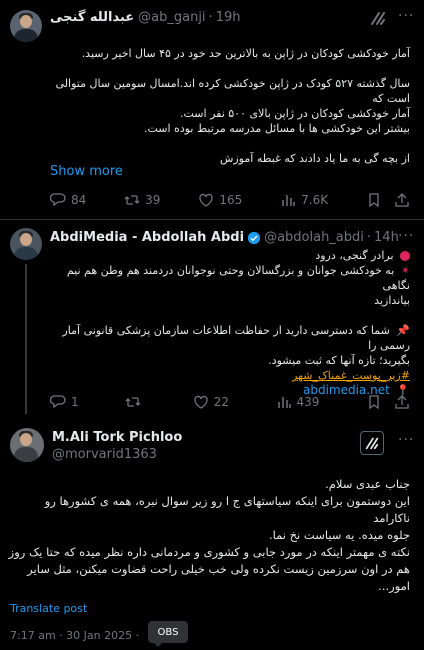 The image size is (424, 650). I want to click on tweet-line: بیاندازید, so click(392, 300).